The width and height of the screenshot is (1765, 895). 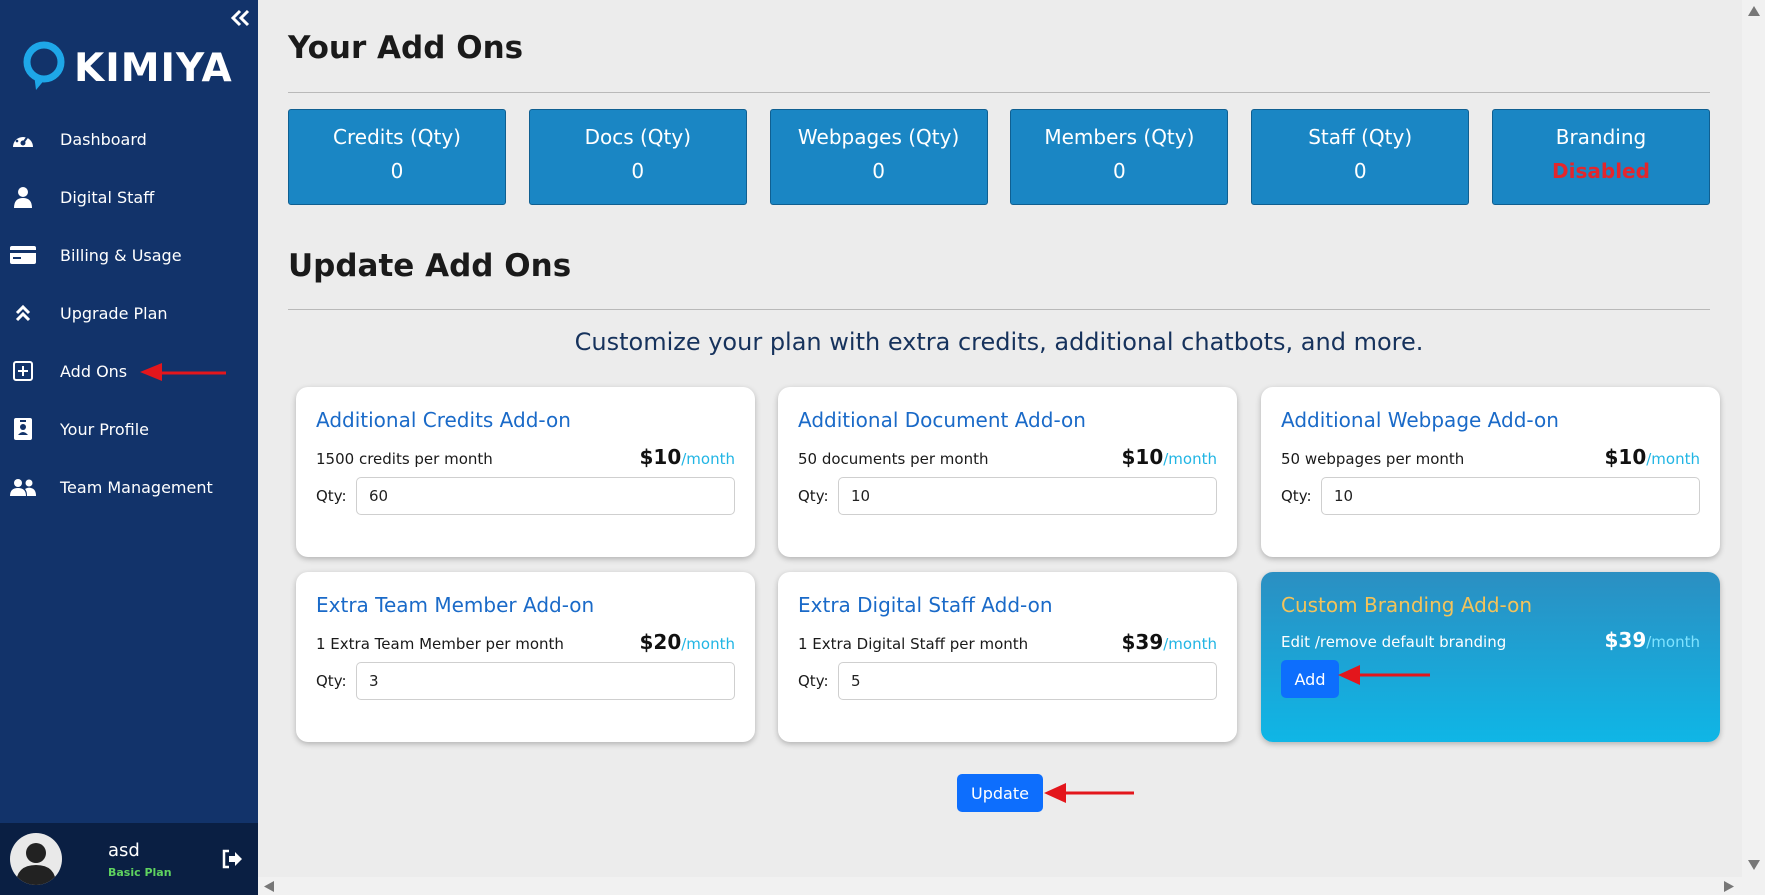 I want to click on sidebar-item-billing: Billing & Usage, so click(x=129, y=255).